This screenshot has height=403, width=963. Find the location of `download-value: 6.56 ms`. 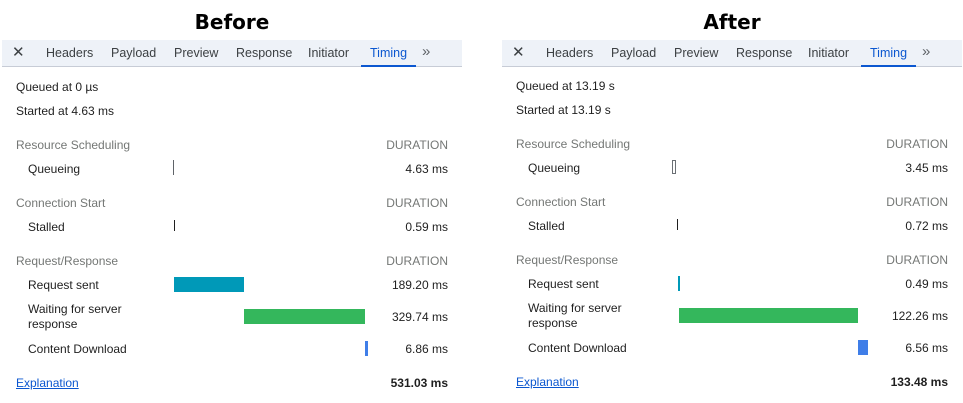

download-value: 6.56 ms is located at coordinates (926, 348).